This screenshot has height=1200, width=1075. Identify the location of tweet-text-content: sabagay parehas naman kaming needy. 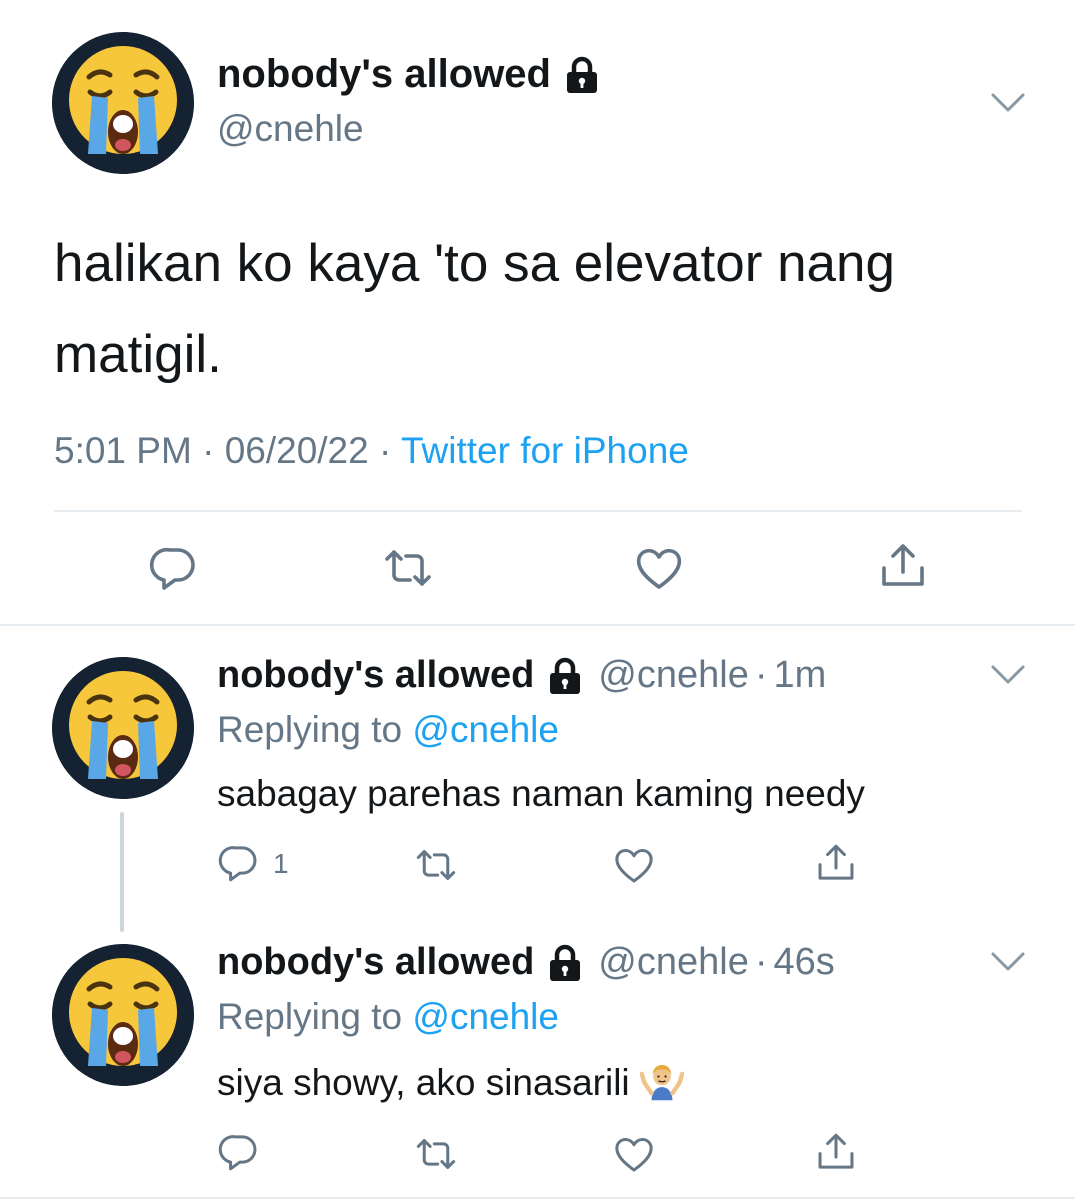
(541, 793).